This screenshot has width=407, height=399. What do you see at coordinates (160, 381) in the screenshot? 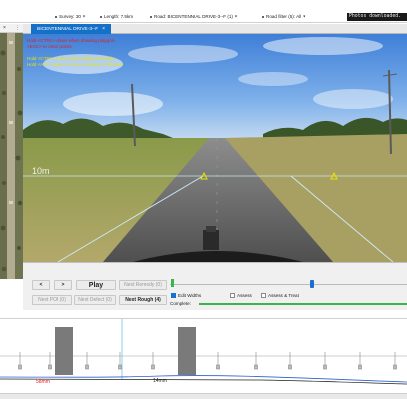
I see `roughness-right-label: 14mm` at bounding box center [160, 381].